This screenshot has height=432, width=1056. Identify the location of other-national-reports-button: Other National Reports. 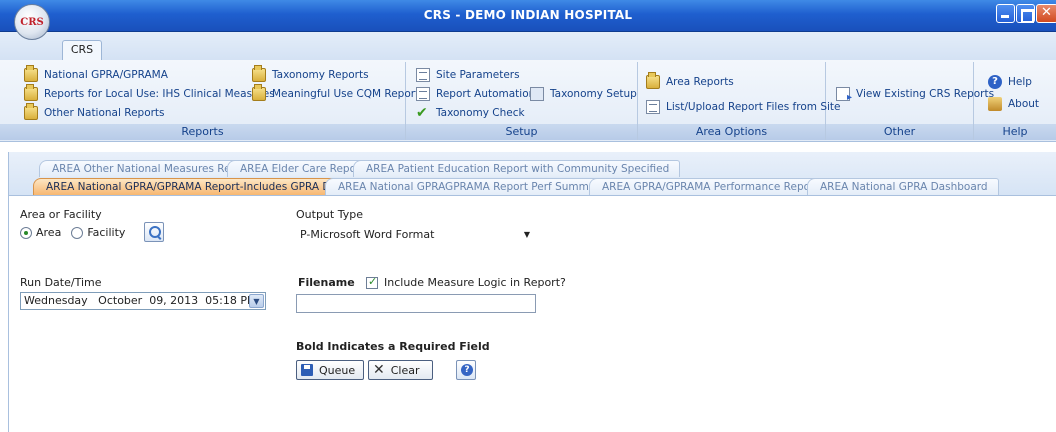
(94, 112).